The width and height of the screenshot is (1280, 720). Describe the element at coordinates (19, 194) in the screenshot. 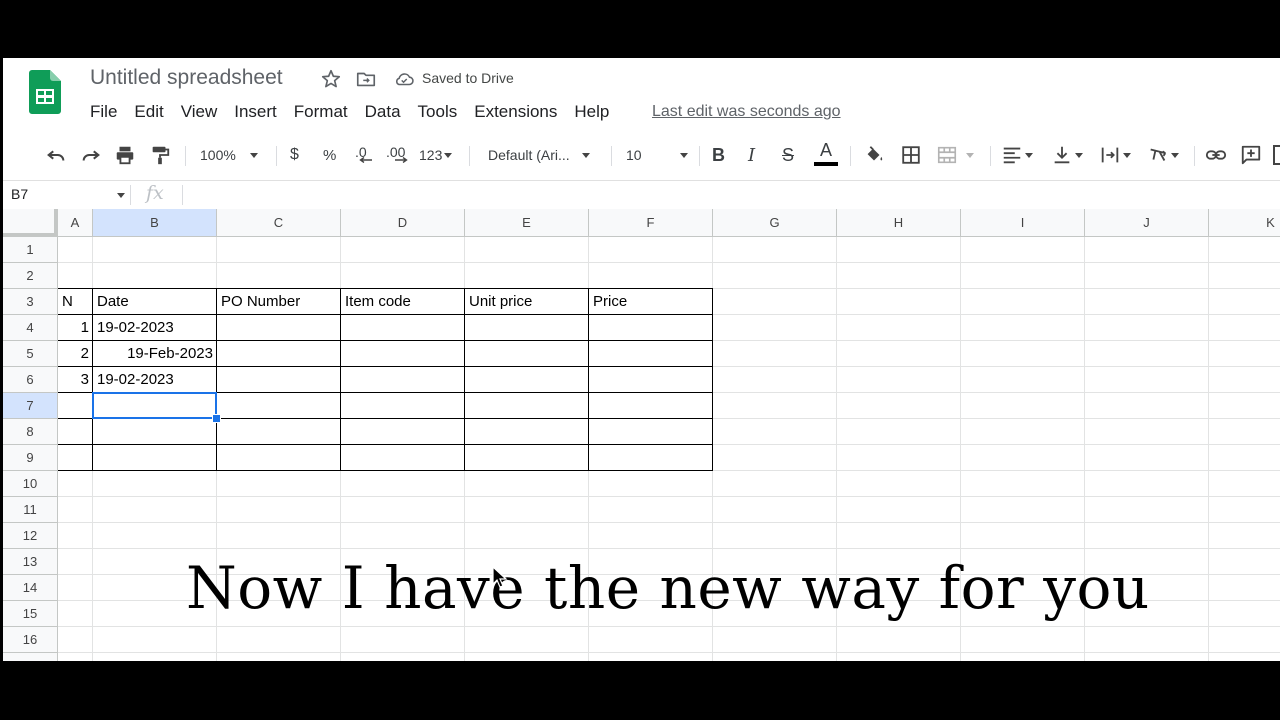

I see `name-box: B7` at that location.